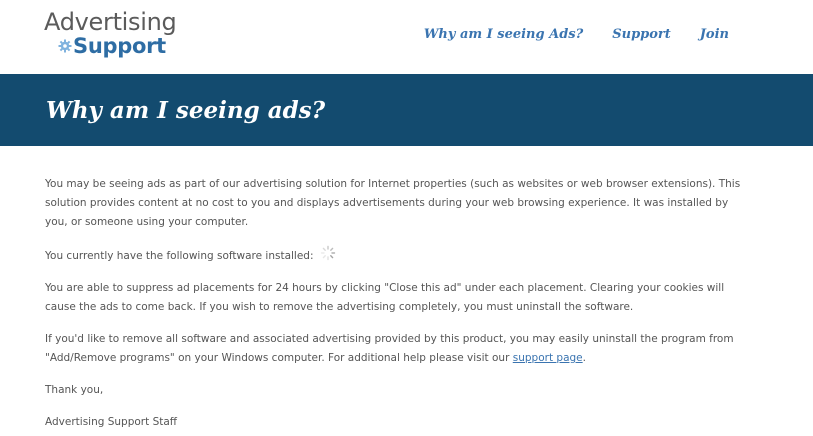  What do you see at coordinates (584, 358) in the screenshot?
I see `uninstall-text-end: .` at bounding box center [584, 358].